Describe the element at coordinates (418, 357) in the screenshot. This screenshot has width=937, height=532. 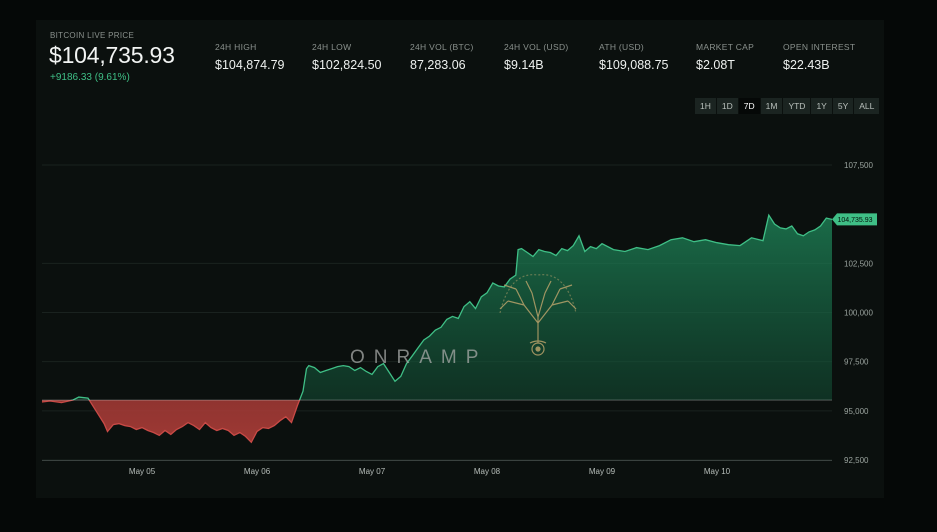
I see `watermark-text: ONRAMP` at that location.